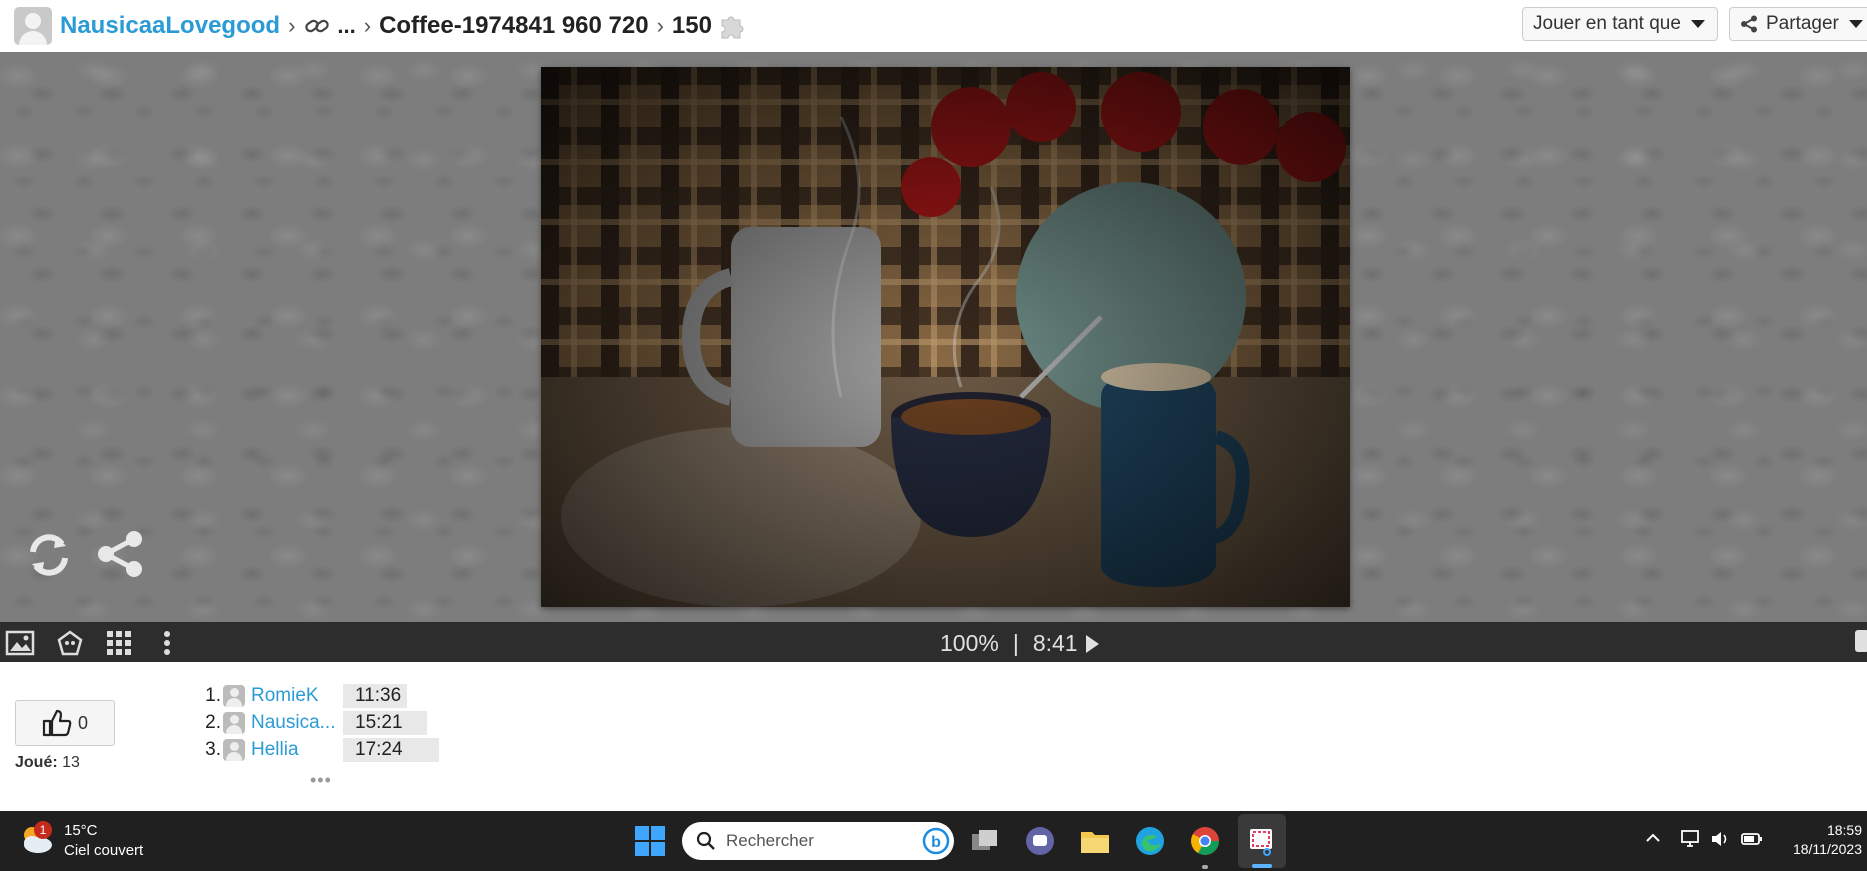 The width and height of the screenshot is (1867, 871). Describe the element at coordinates (321, 780) in the screenshot. I see `more-scores-button: •••` at that location.